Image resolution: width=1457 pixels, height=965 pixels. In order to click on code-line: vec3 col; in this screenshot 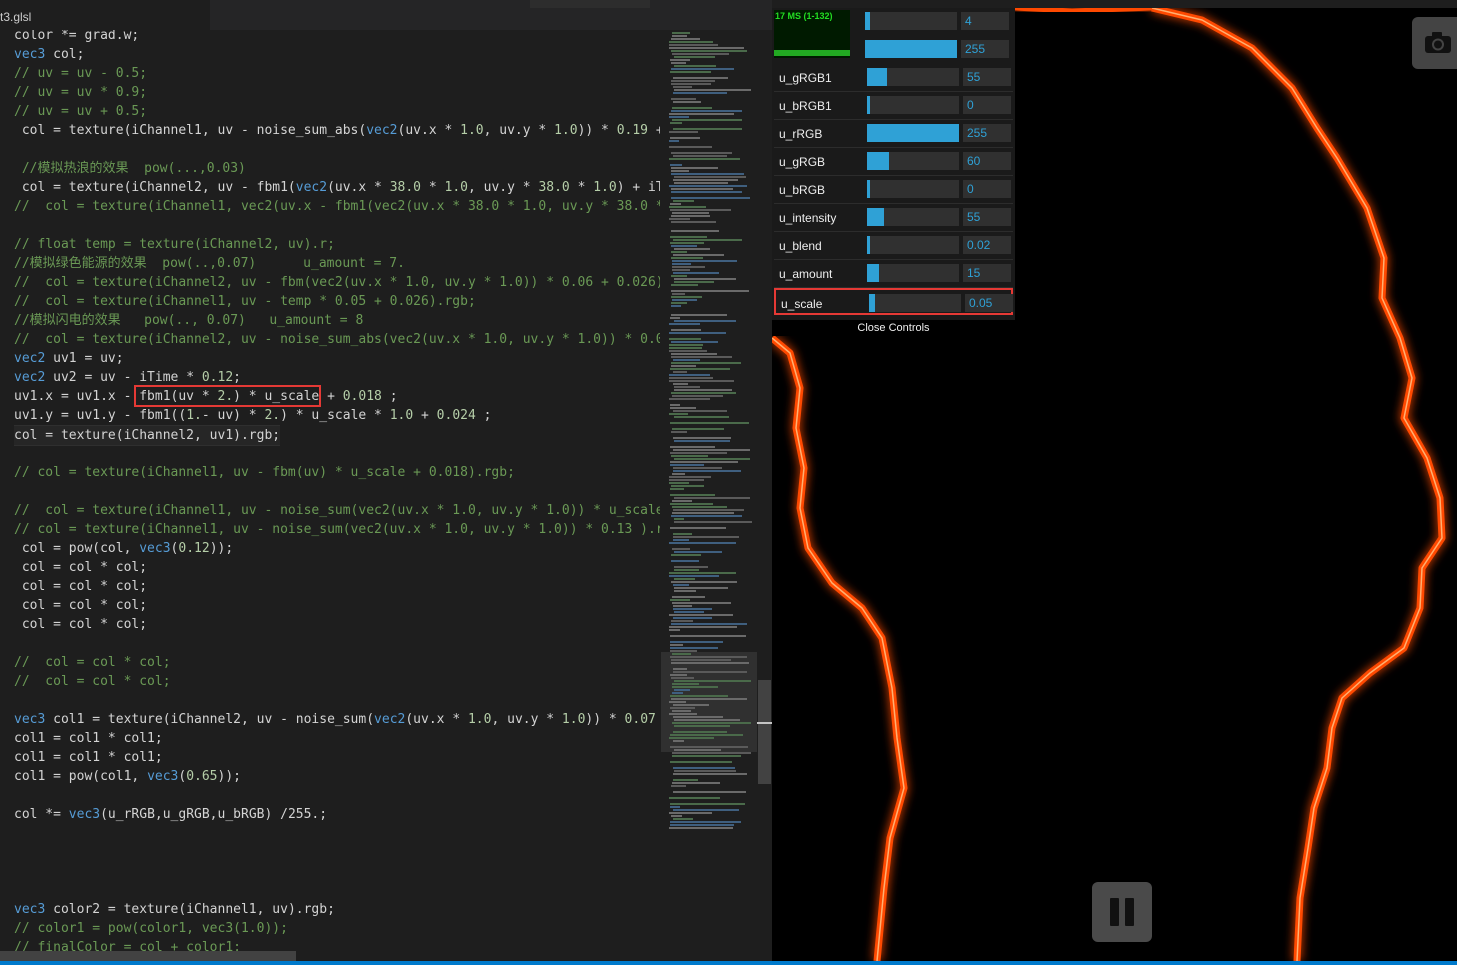, I will do `click(49, 54)`.